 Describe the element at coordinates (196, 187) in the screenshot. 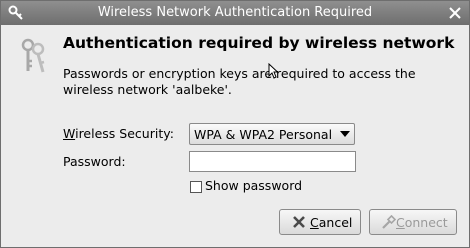

I see `show-password-checkbox` at that location.